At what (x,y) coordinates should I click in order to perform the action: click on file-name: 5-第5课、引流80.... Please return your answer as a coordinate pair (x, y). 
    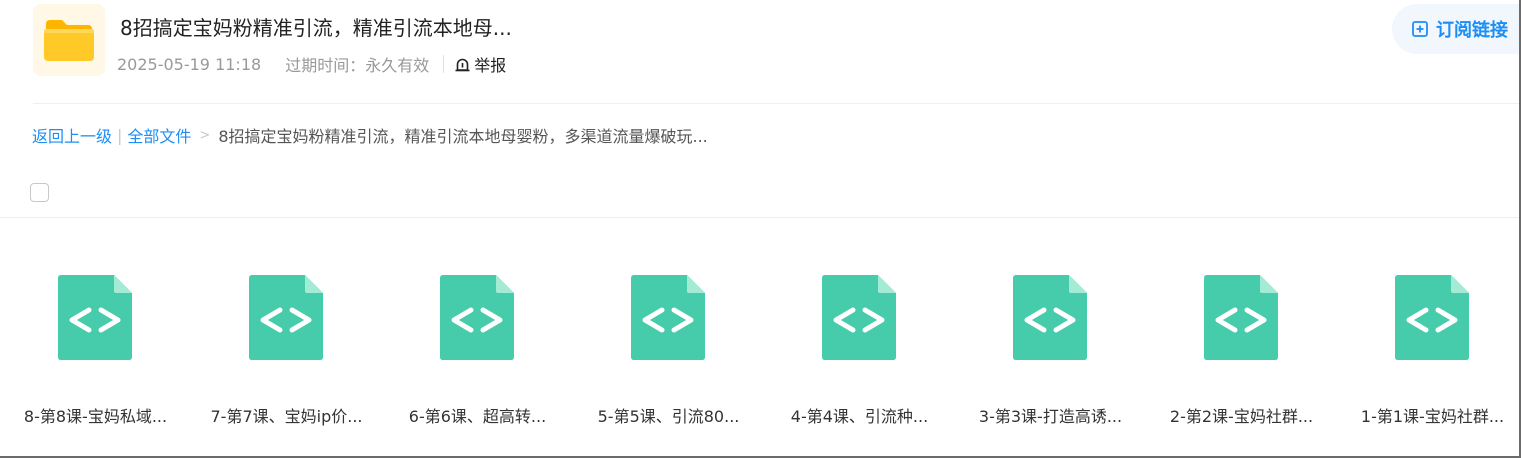
    Looking at the image, I should click on (668, 416).